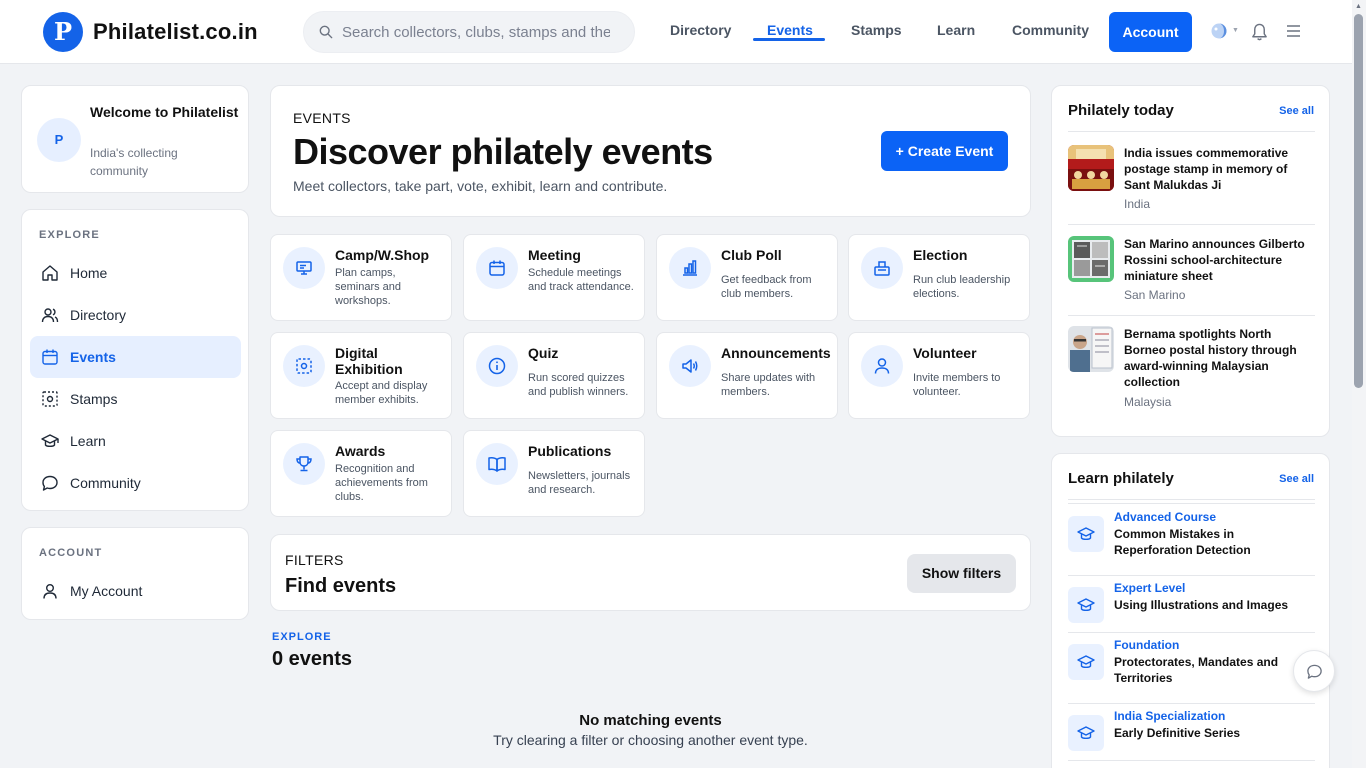 The width and height of the screenshot is (1366, 768). What do you see at coordinates (381, 393) in the screenshot?
I see `event-type-description: Accept and display member exhibits.` at bounding box center [381, 393].